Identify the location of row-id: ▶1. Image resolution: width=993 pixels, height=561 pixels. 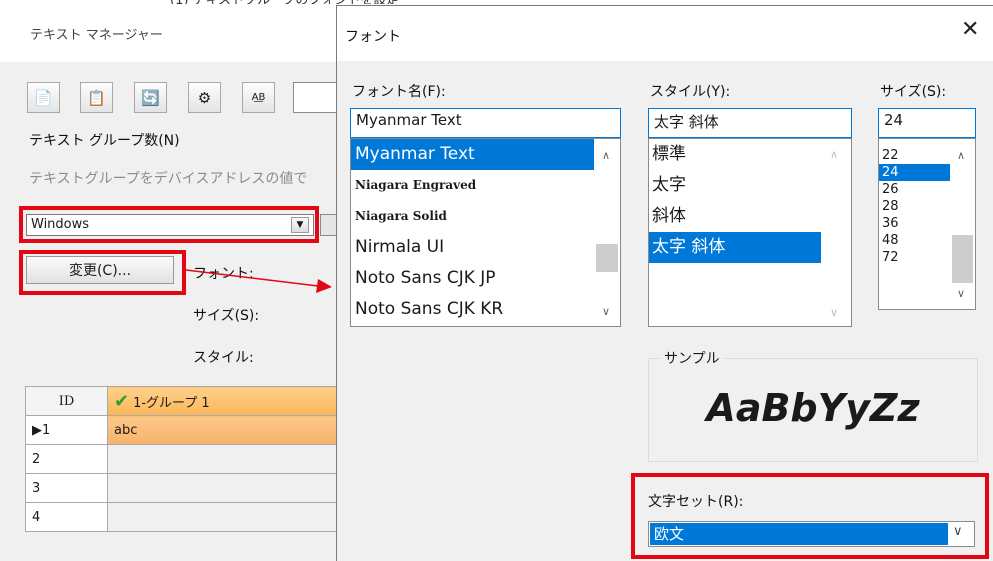
(66, 430).